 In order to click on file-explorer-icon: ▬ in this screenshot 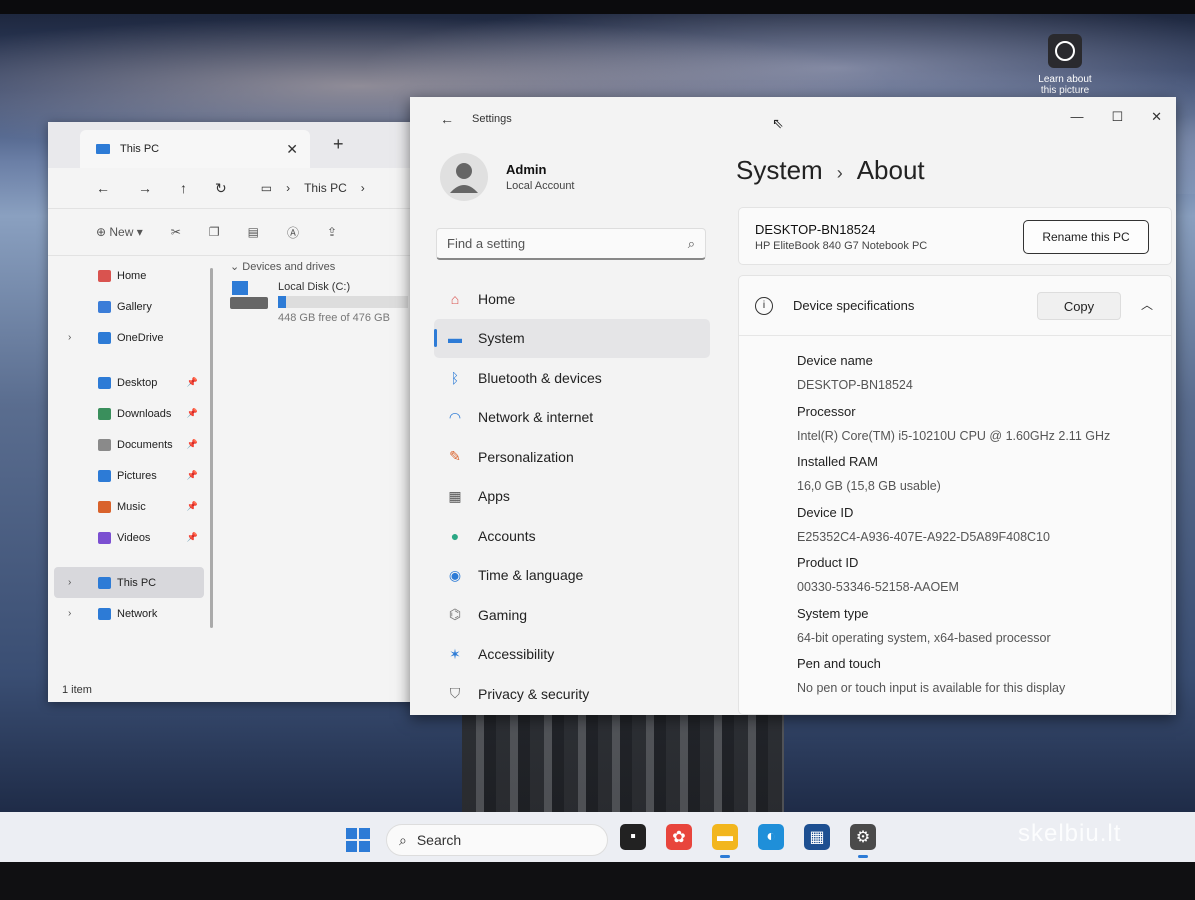, I will do `click(725, 841)`.